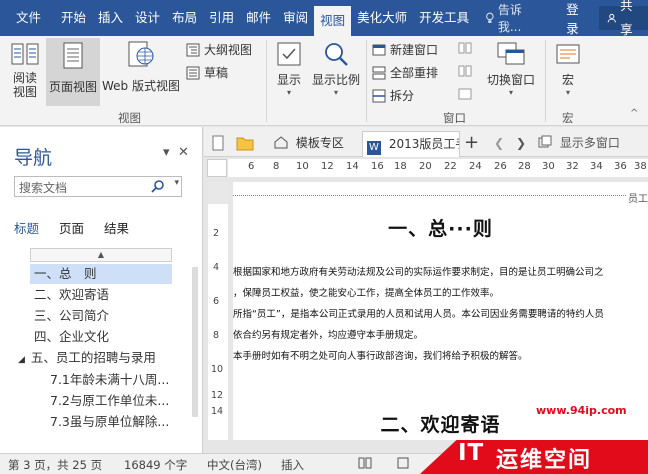 The width and height of the screenshot is (648, 474). I want to click on close-icon: ✕, so click(183, 152).